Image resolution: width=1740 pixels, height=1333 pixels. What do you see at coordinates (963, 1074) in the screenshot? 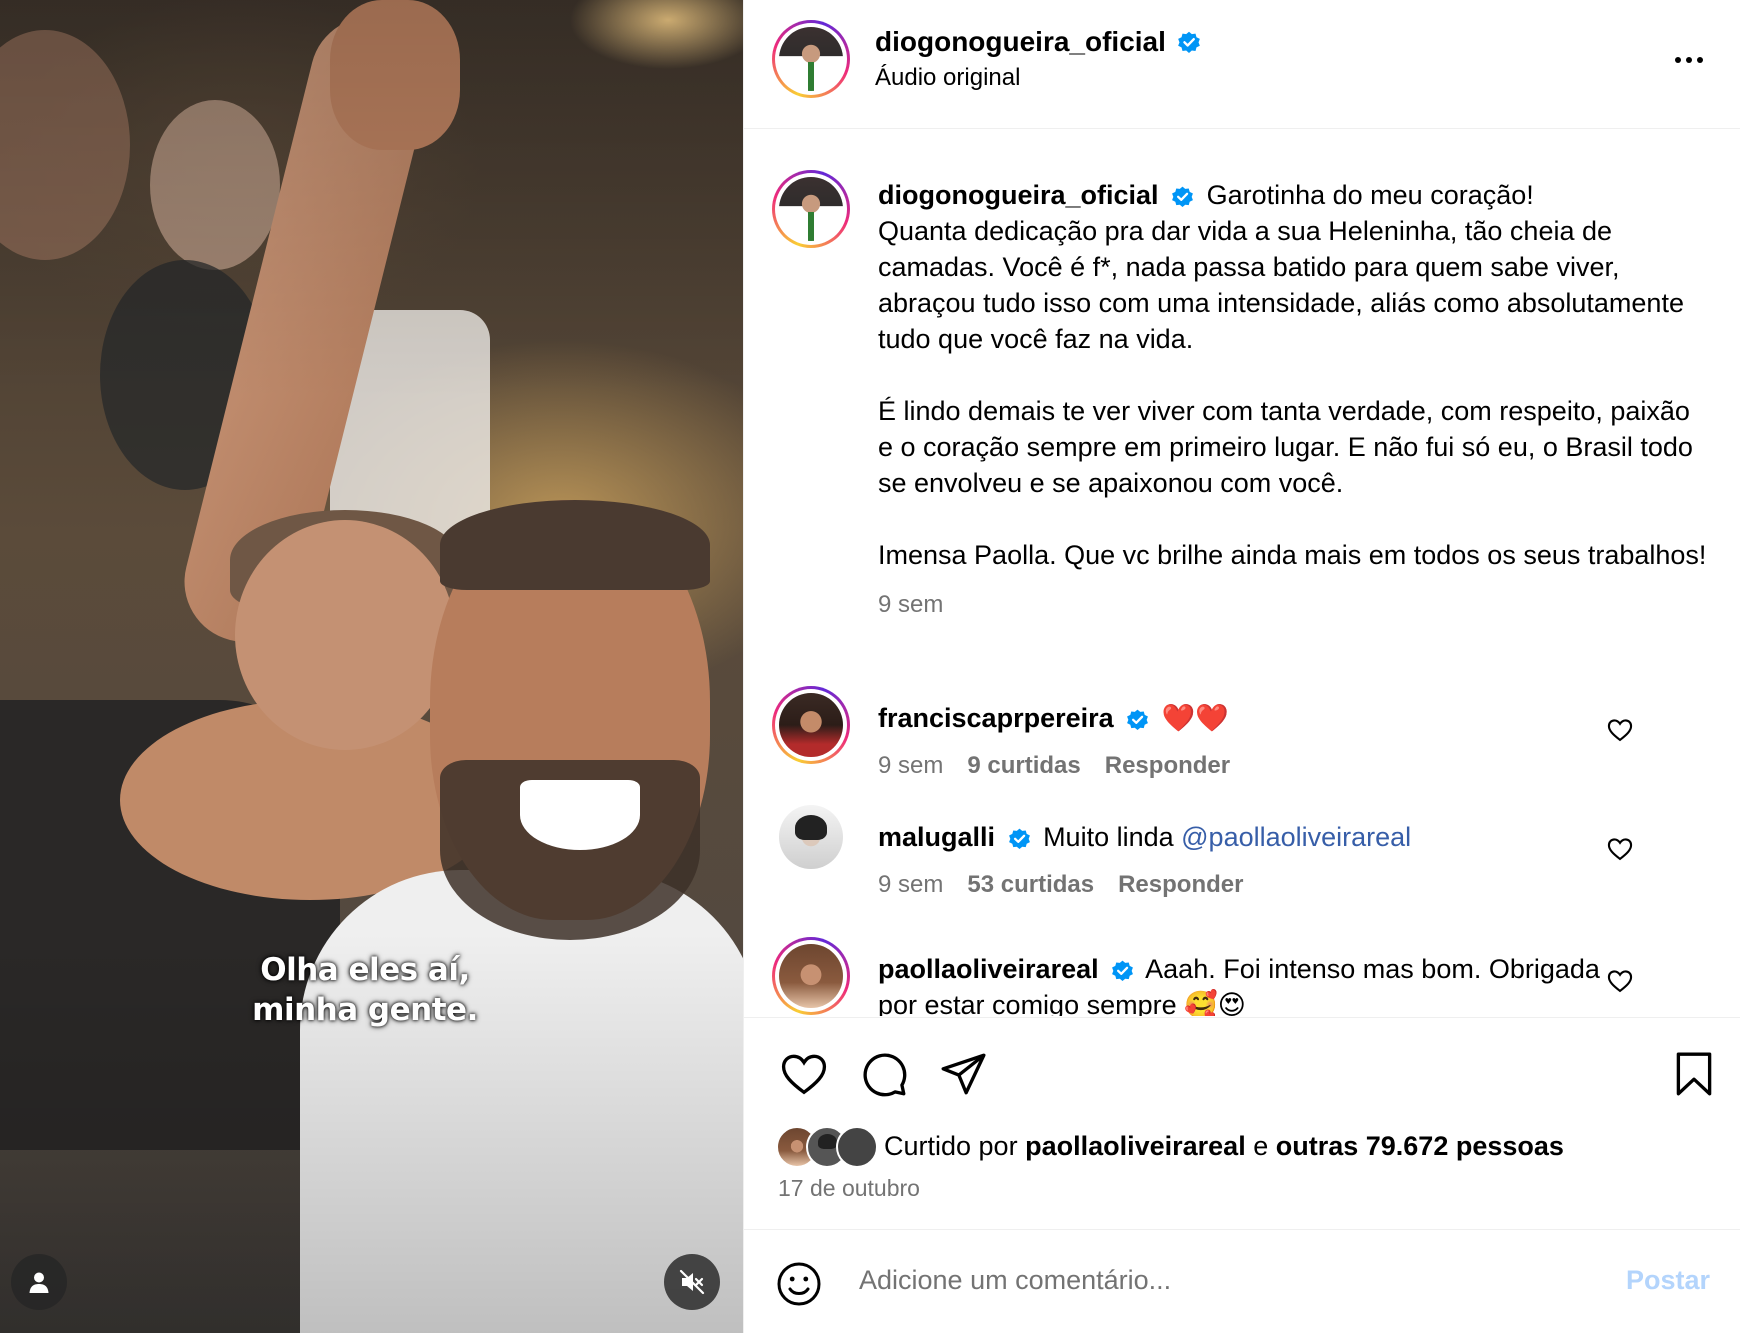
I see `share-send-icon` at bounding box center [963, 1074].